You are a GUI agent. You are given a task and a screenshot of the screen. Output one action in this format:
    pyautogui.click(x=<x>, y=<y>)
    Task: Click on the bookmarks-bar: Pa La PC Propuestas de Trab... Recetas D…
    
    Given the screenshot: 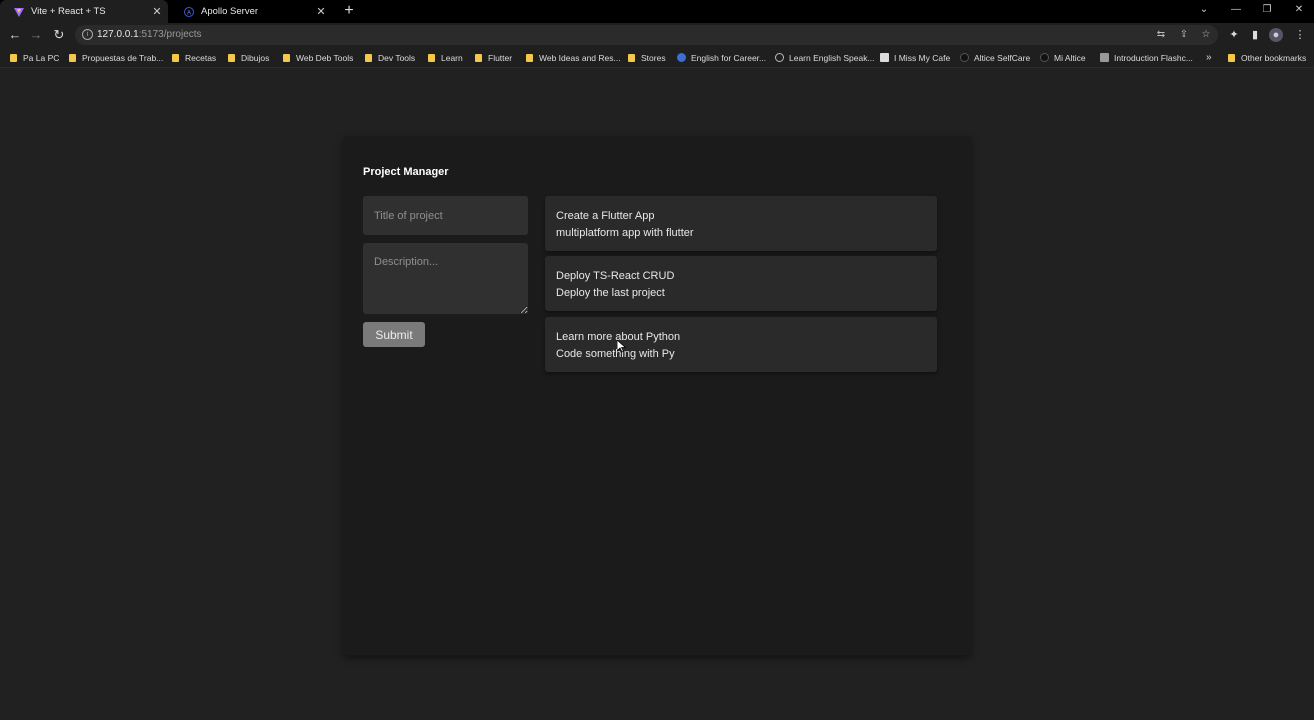 What is the action you would take?
    pyautogui.click(x=657, y=57)
    